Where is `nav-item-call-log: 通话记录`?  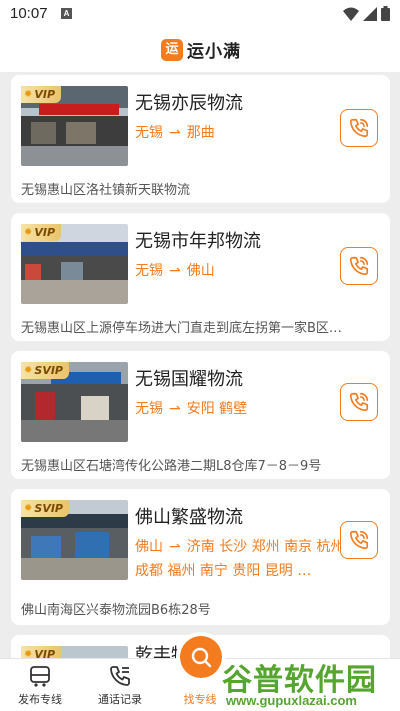 nav-item-call-log: 通话记录 is located at coordinates (120, 685).